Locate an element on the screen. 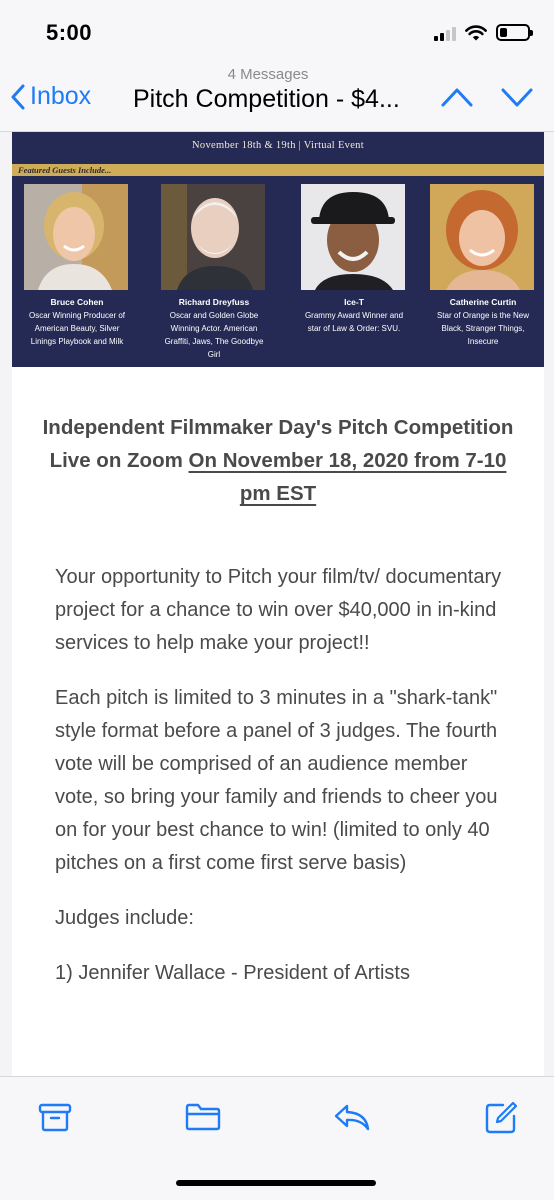  reply-icon is located at coordinates (352, 1117).